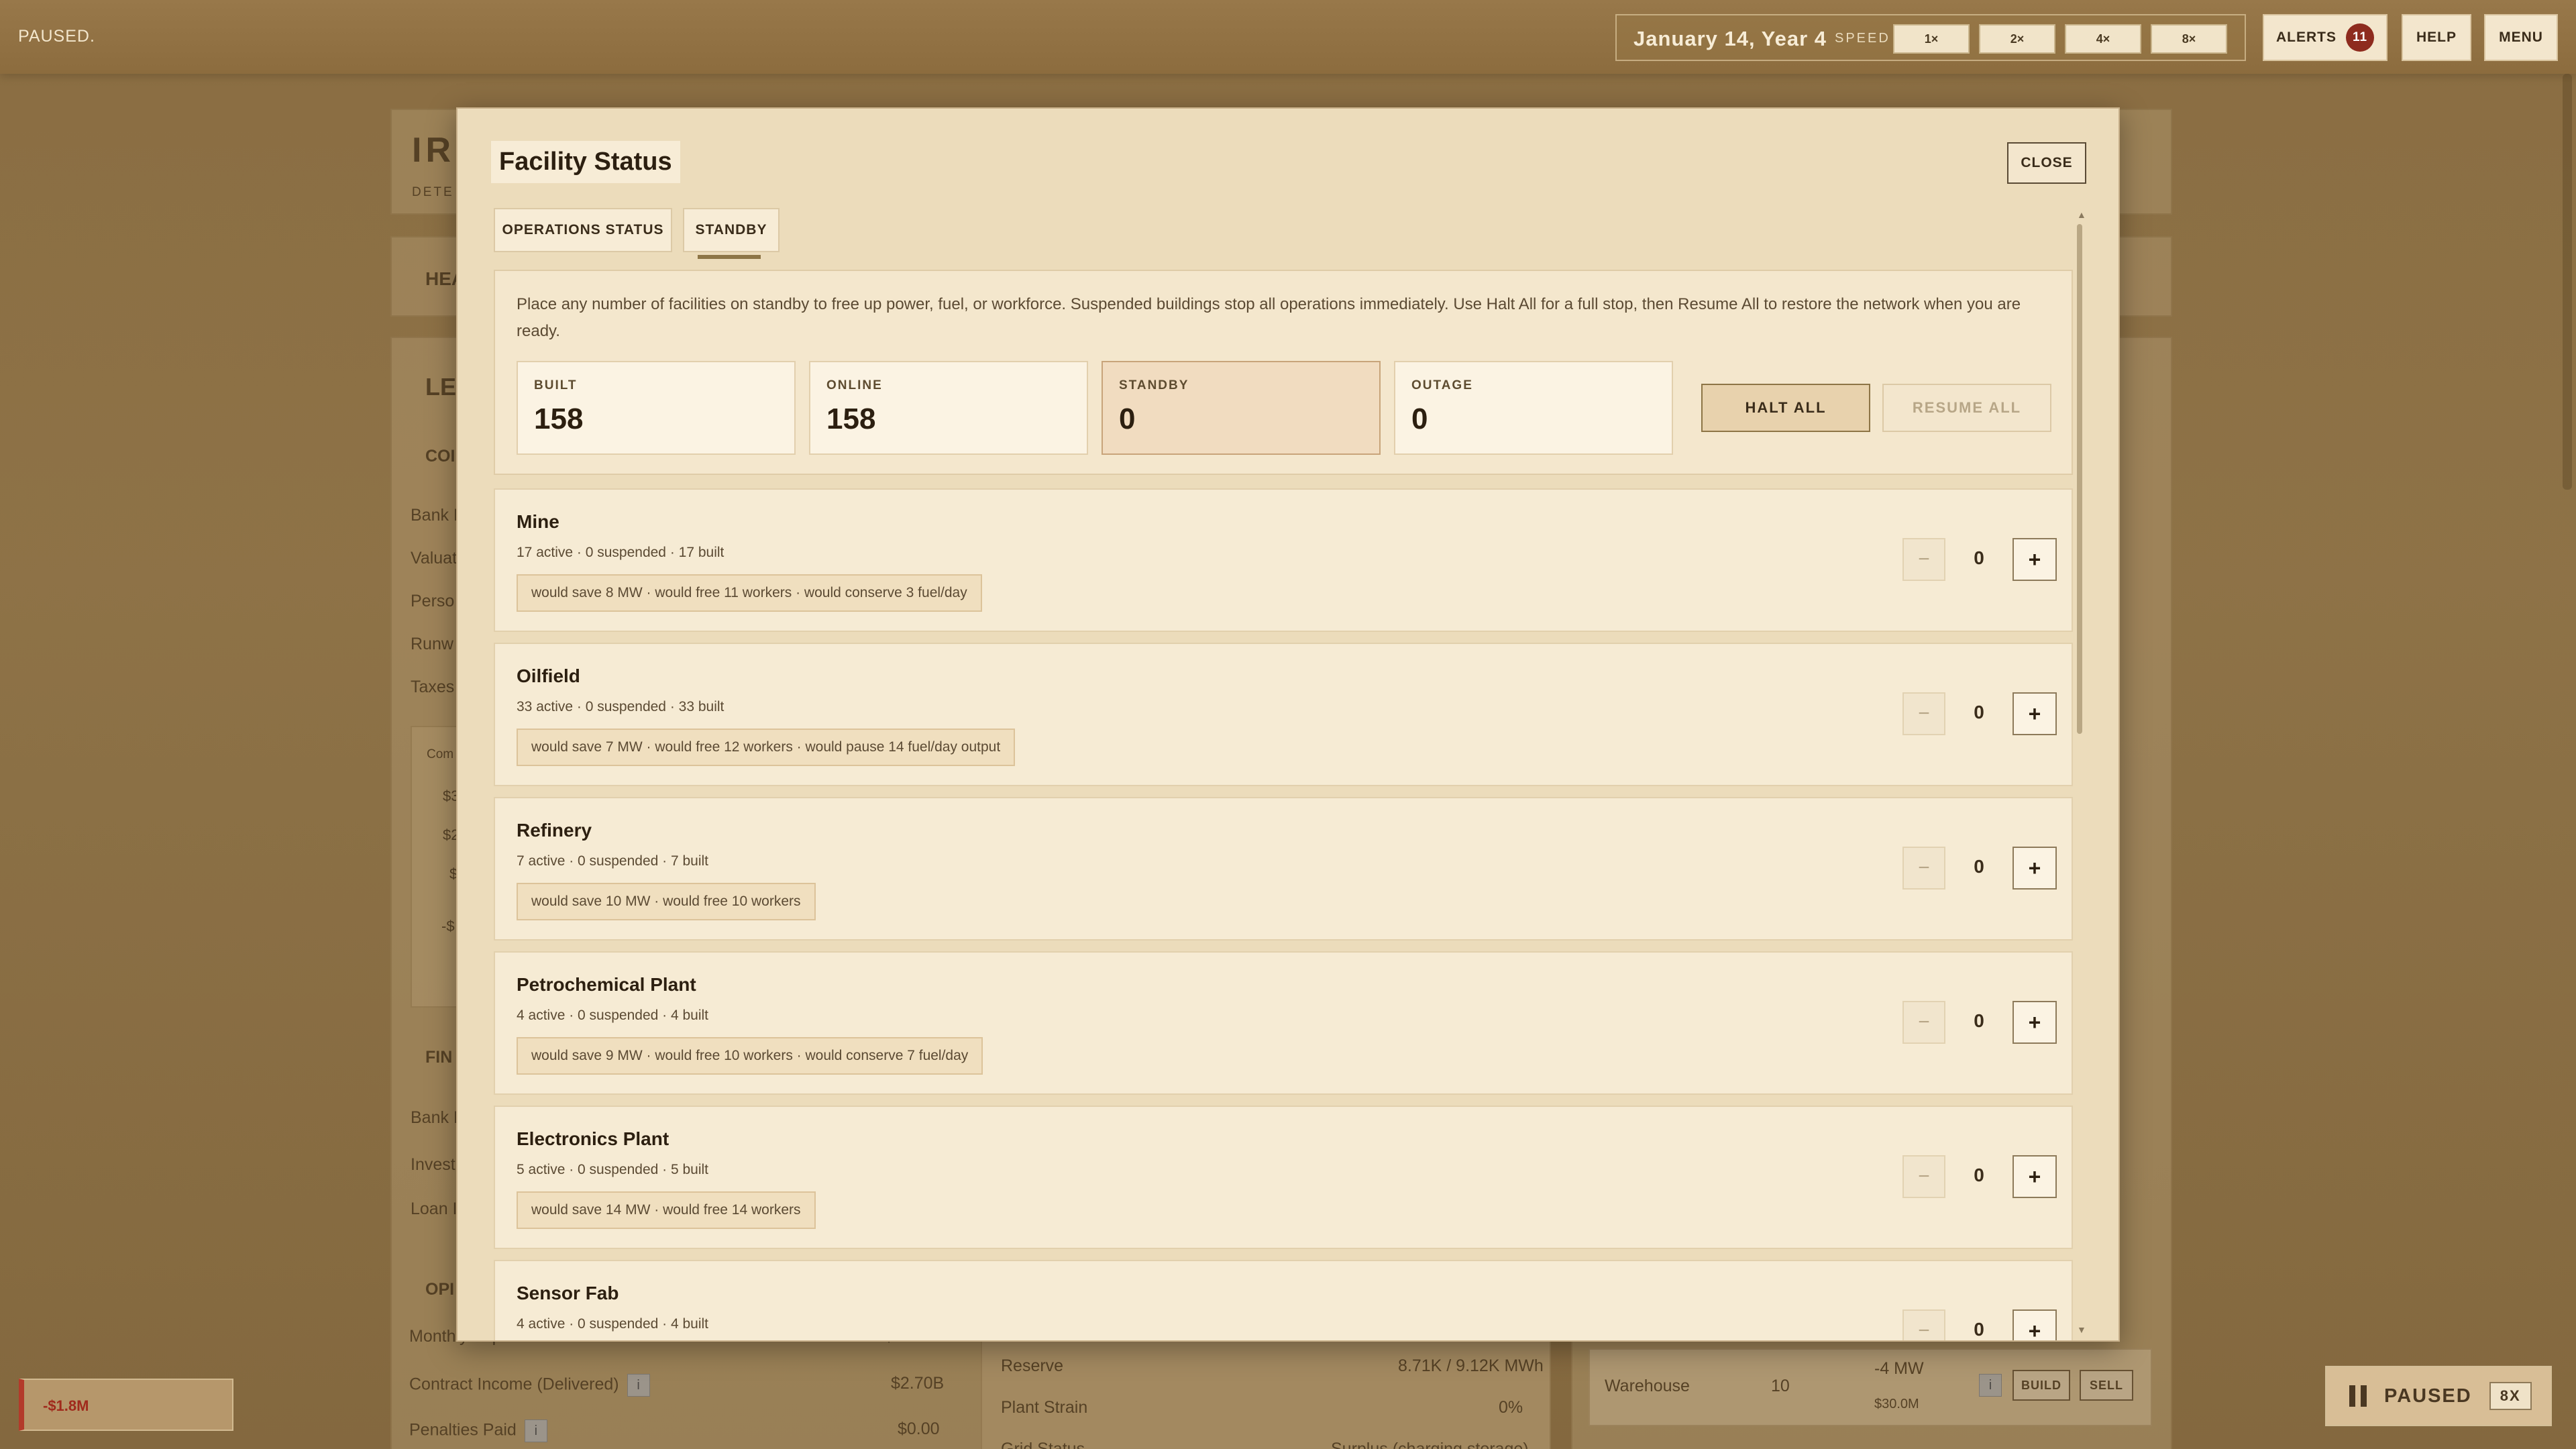  I want to click on date-speed-panel: January 14, Year 4 SPEED 1× 2× 4× 8×, so click(1930, 37).